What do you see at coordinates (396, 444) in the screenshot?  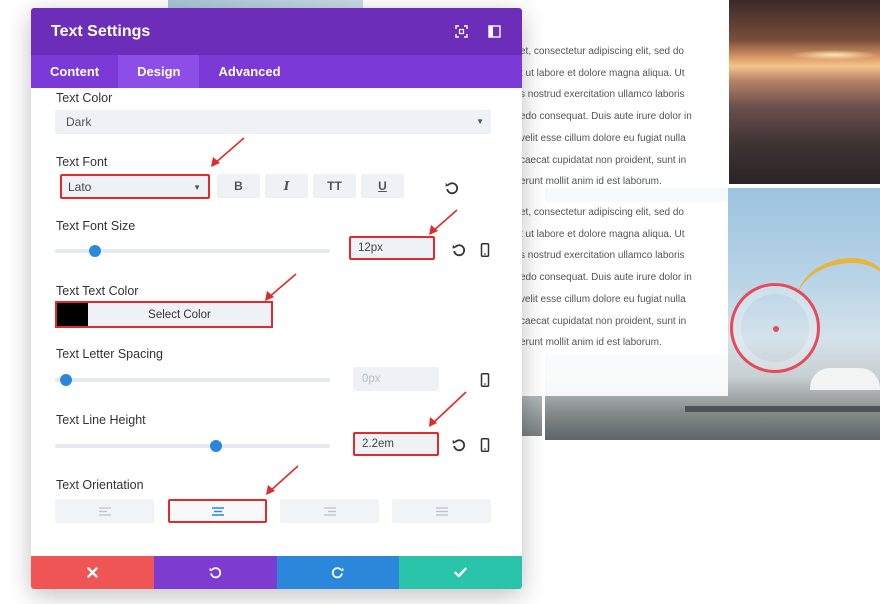 I see `line-height-input: 2.2em` at bounding box center [396, 444].